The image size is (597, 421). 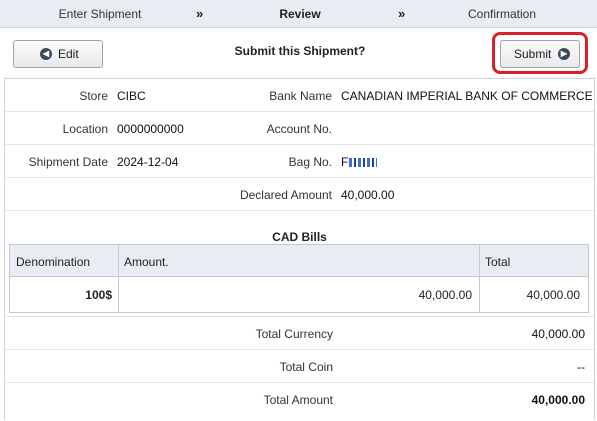 What do you see at coordinates (502, 14) in the screenshot?
I see `step-confirmation: Confirmation` at bounding box center [502, 14].